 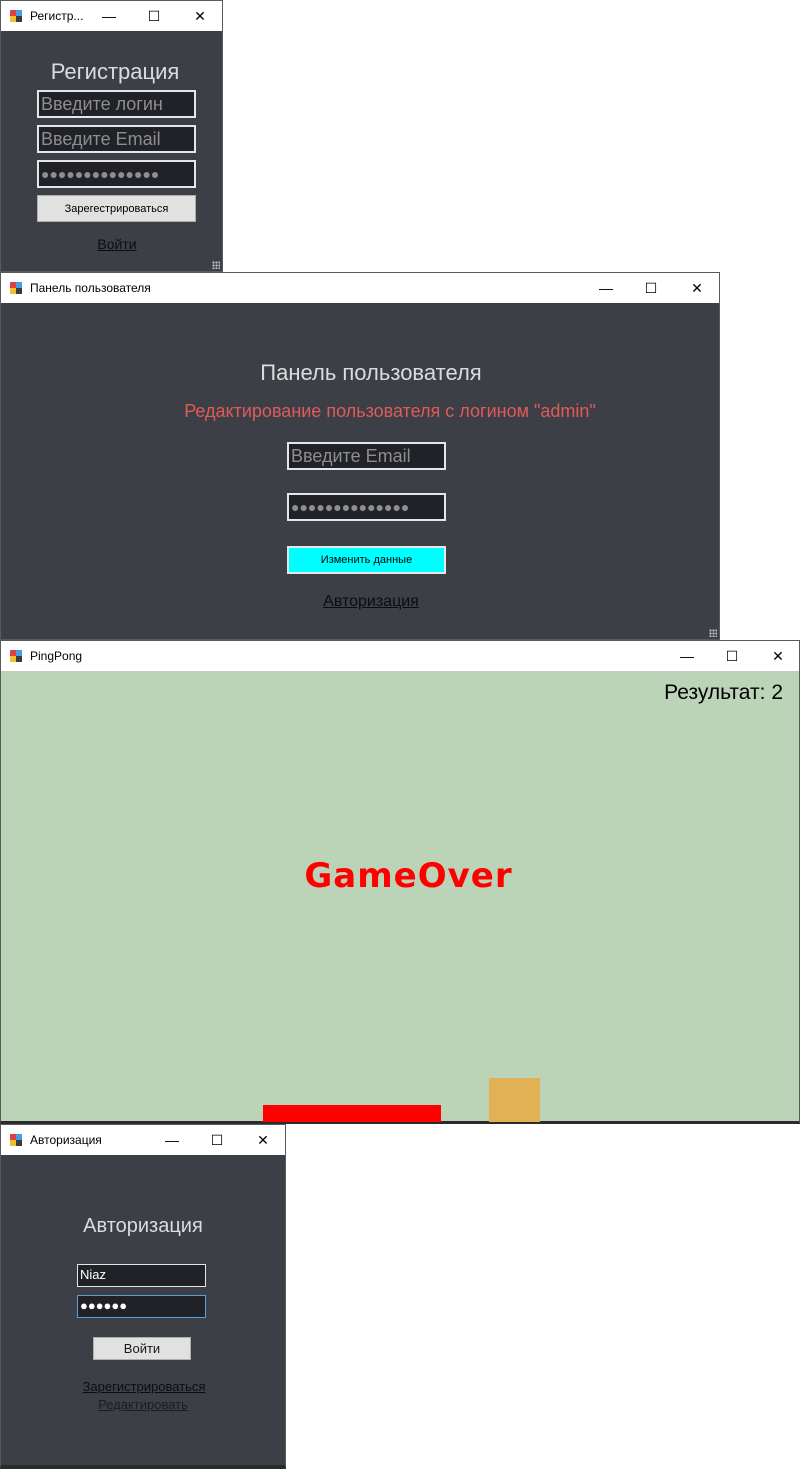 I want to click on login-link: Войти, so click(x=117, y=244).